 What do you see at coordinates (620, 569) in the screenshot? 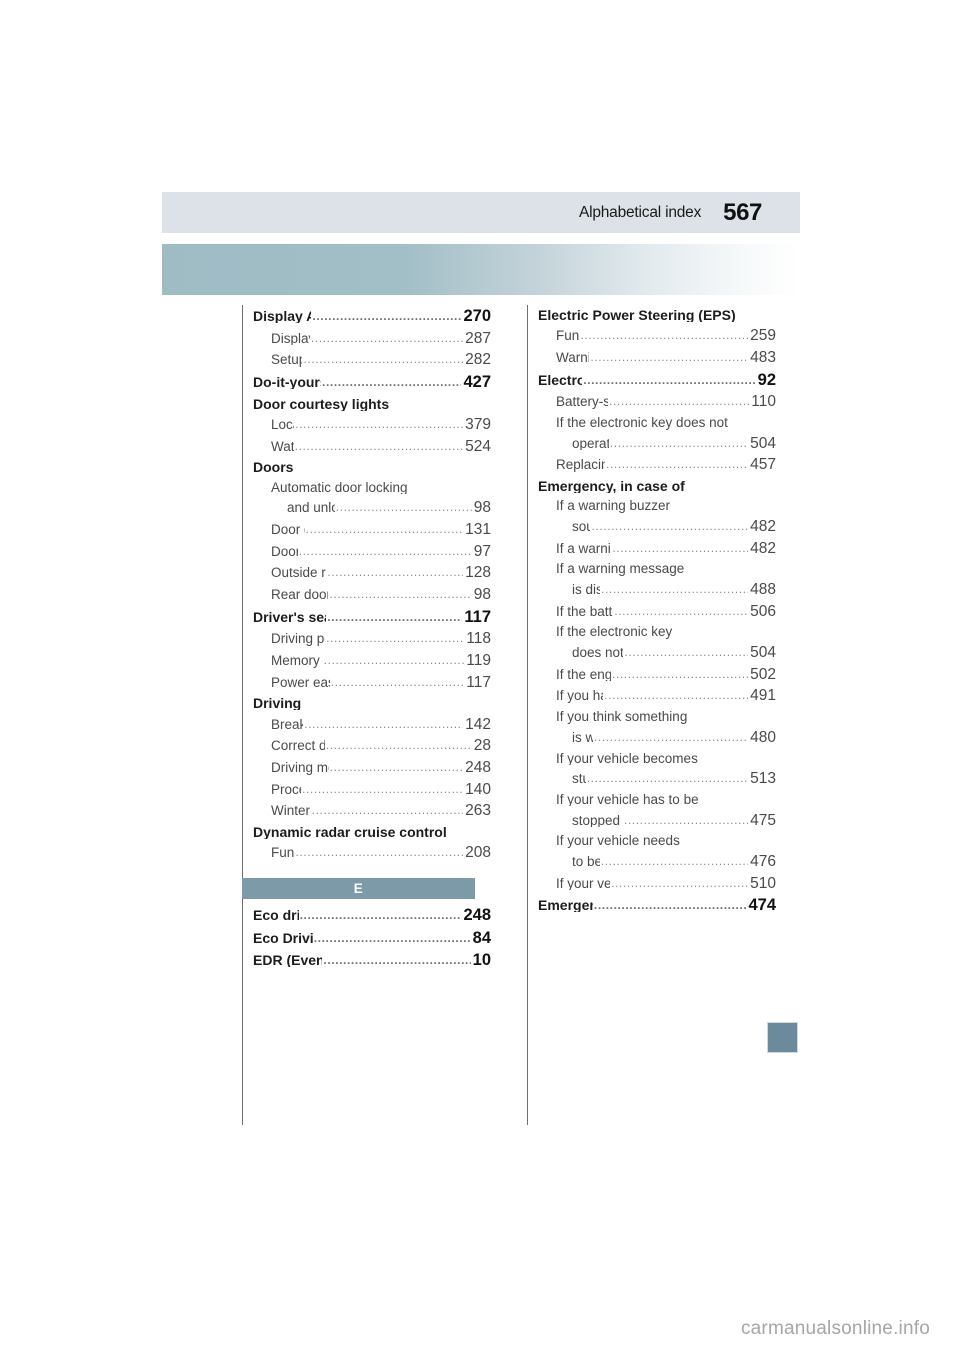
I see `index-entry-label: If a warning message` at bounding box center [620, 569].